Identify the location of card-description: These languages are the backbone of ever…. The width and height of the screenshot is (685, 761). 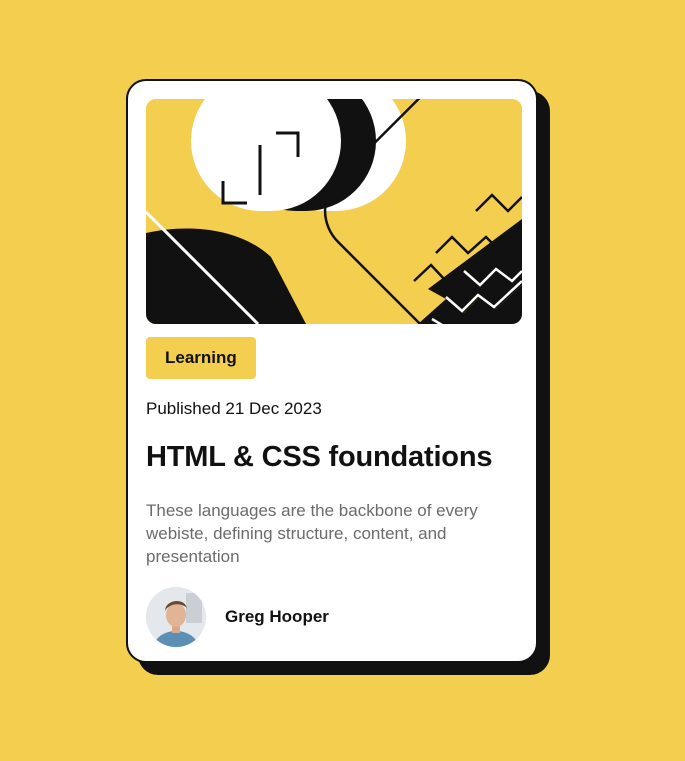
(312, 533).